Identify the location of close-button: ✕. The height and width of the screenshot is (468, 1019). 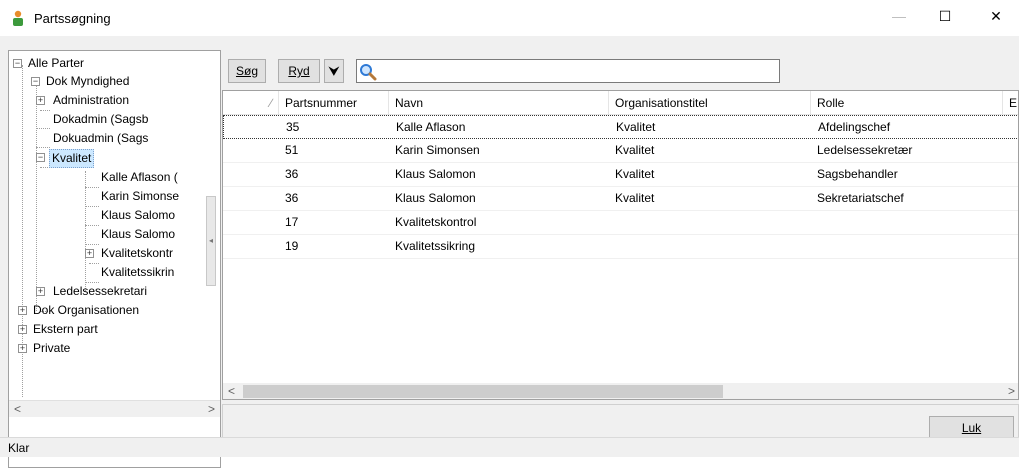
(996, 16).